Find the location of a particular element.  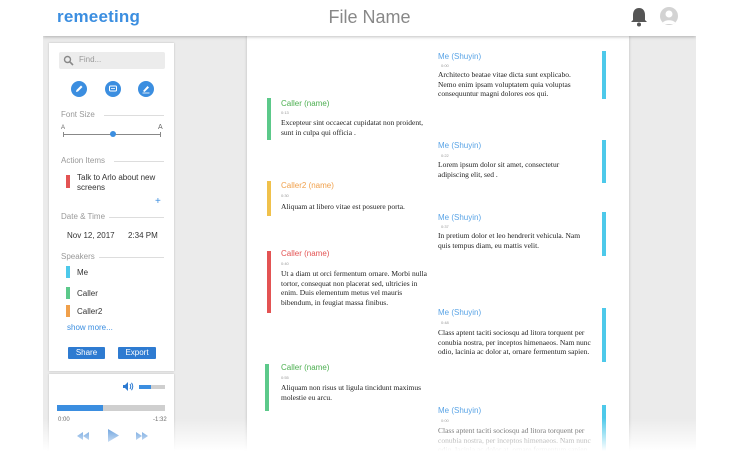

speaker-color-caller is located at coordinates (68, 293).